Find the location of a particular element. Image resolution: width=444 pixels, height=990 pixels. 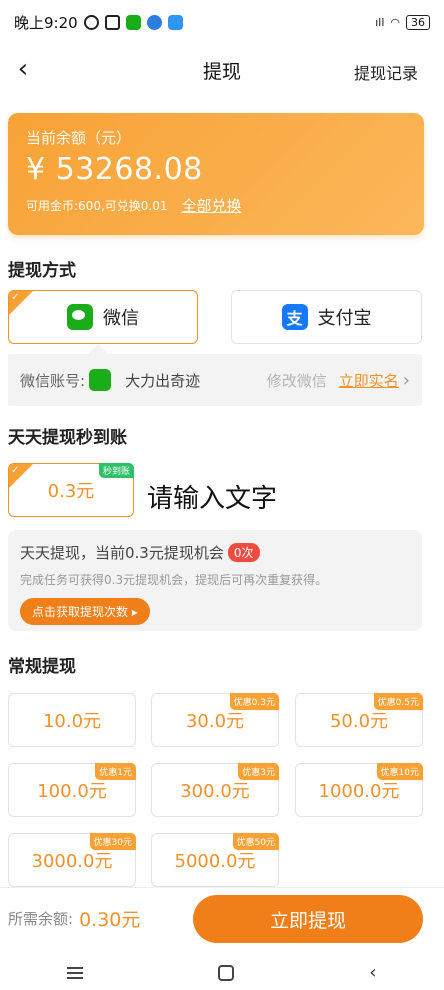

amount-option: 1000.0元 优惠10元 is located at coordinates (359, 790).